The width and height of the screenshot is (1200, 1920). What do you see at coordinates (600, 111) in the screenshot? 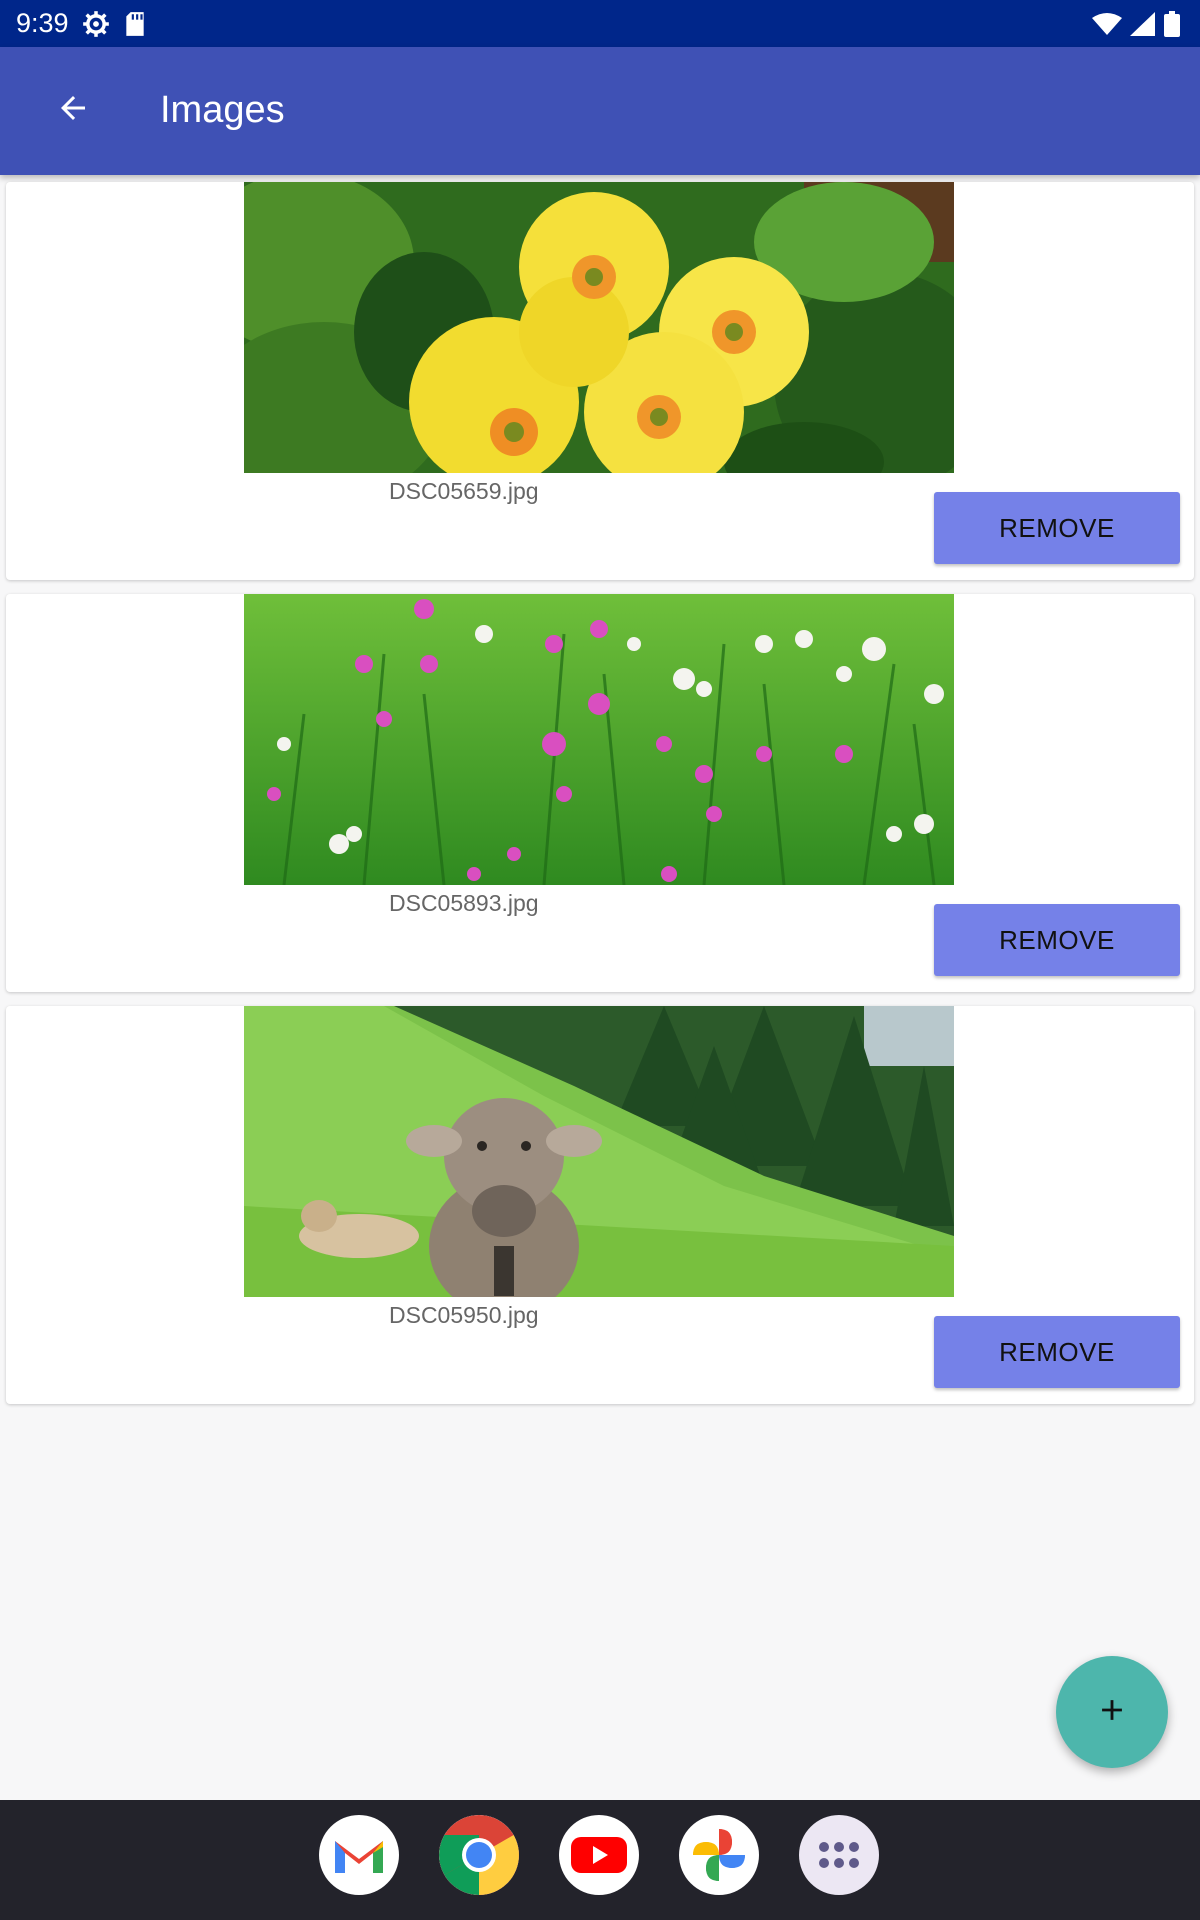
I see `app-bar: Images` at bounding box center [600, 111].